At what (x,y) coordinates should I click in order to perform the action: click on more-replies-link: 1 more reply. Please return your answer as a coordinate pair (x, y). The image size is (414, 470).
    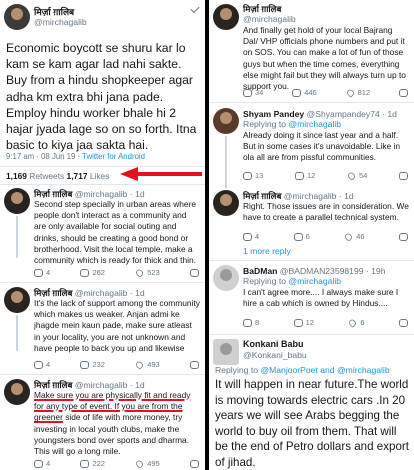
    Looking at the image, I should click on (267, 251).